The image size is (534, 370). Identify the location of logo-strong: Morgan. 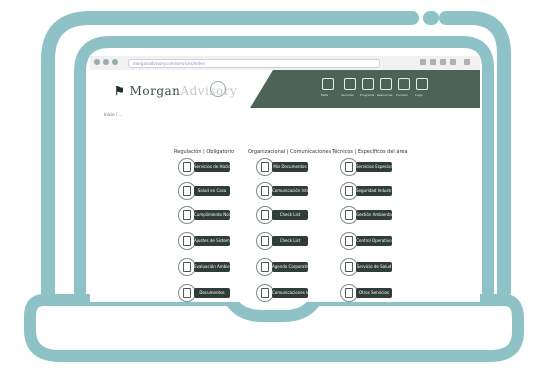
(155, 91).